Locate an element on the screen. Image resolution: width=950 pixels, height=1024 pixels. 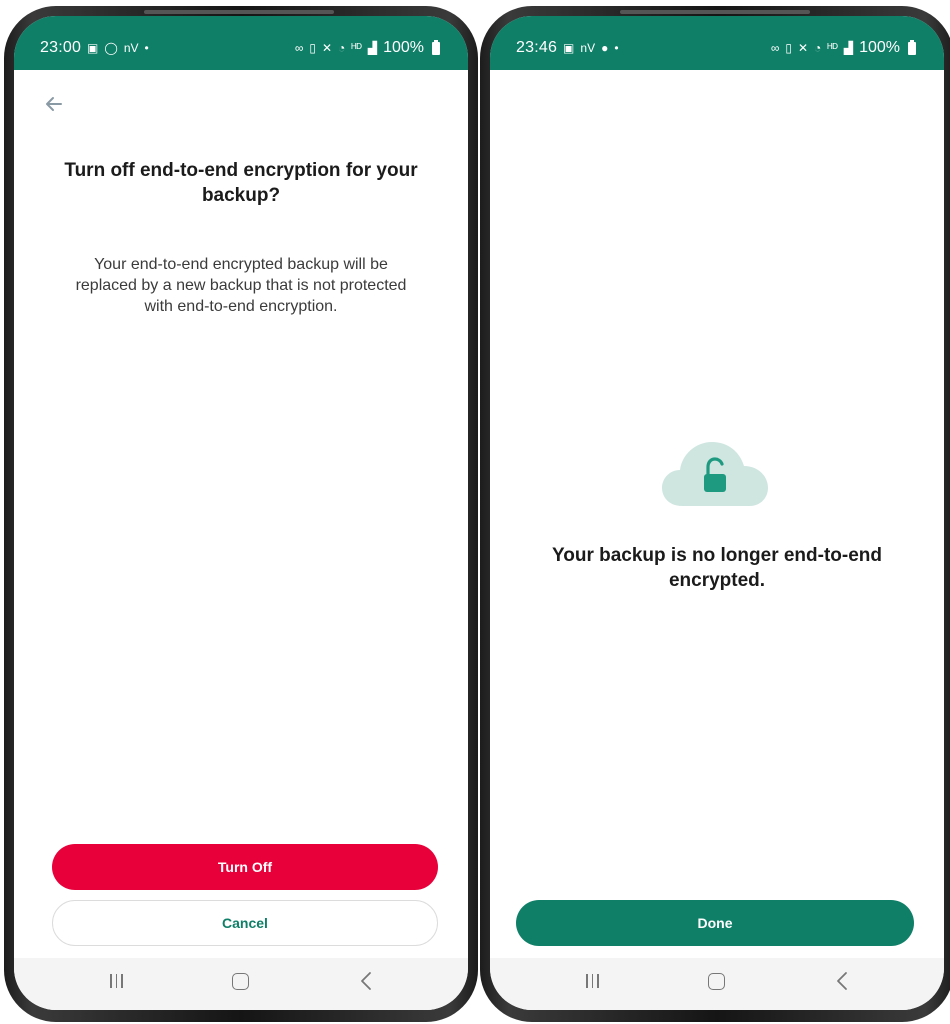
whatsapp-icon: ◯ is located at coordinates (111, 48).